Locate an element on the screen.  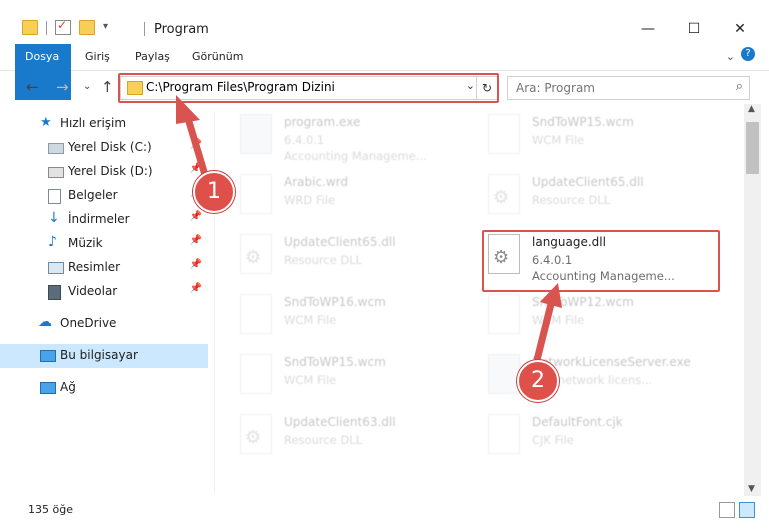
forward-icon: → is located at coordinates (62, 87).